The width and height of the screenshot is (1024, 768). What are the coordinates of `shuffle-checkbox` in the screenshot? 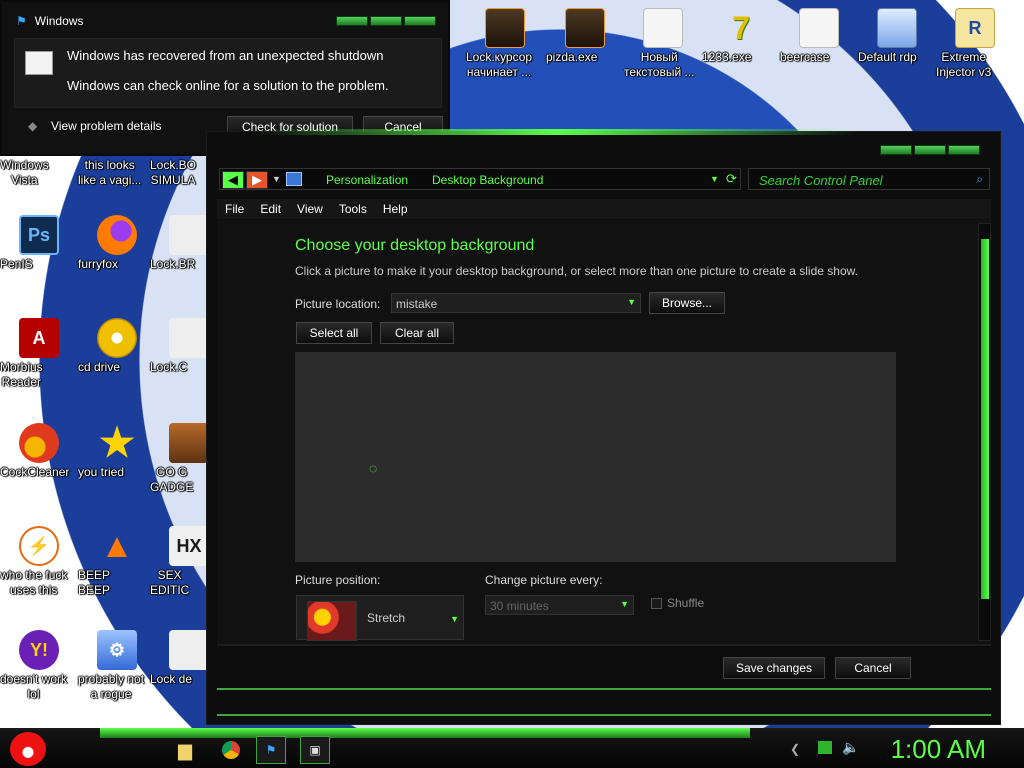 It's located at (656, 603).